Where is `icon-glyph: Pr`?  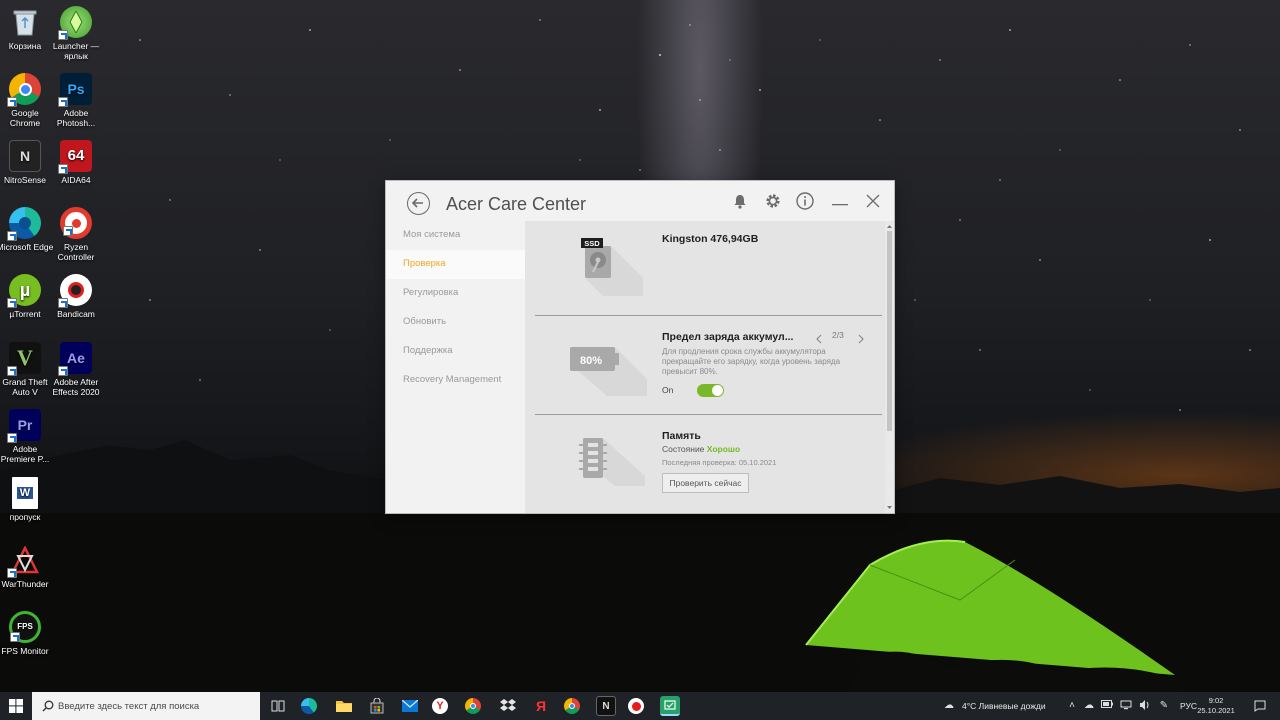 icon-glyph: Pr is located at coordinates (25, 425).